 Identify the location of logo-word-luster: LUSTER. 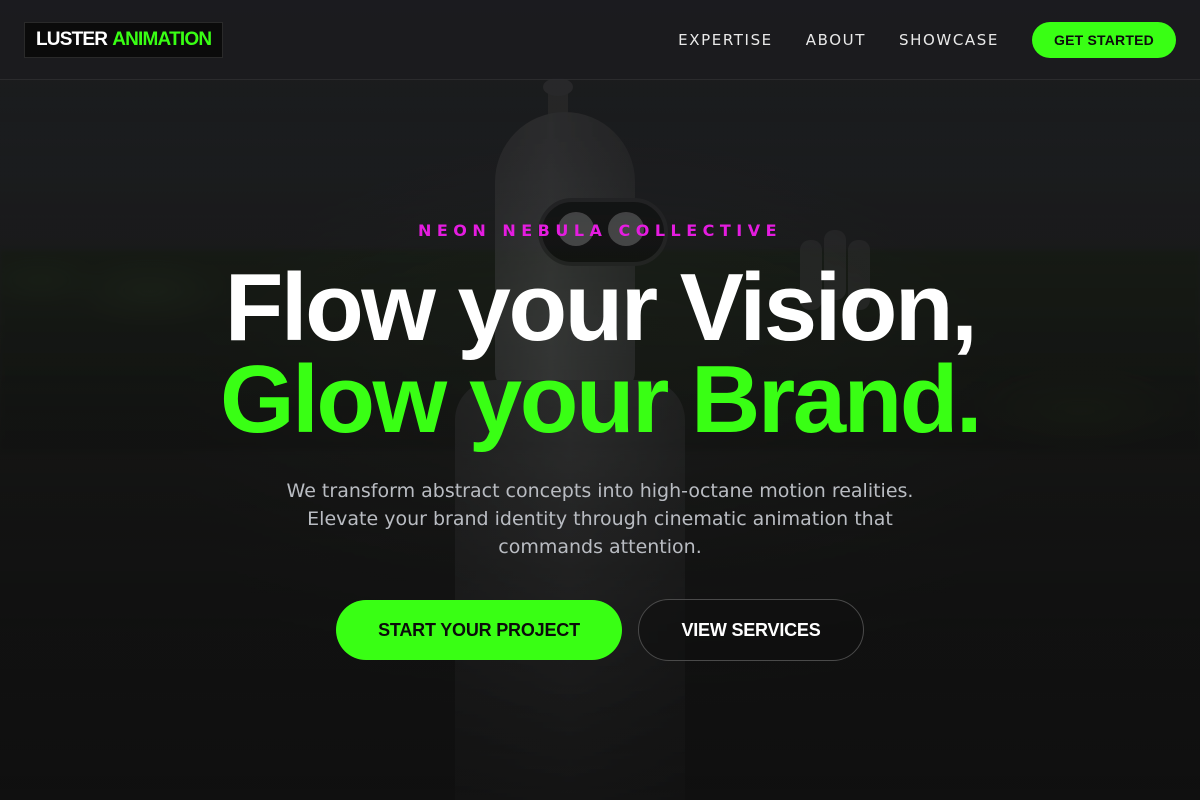
(72, 39).